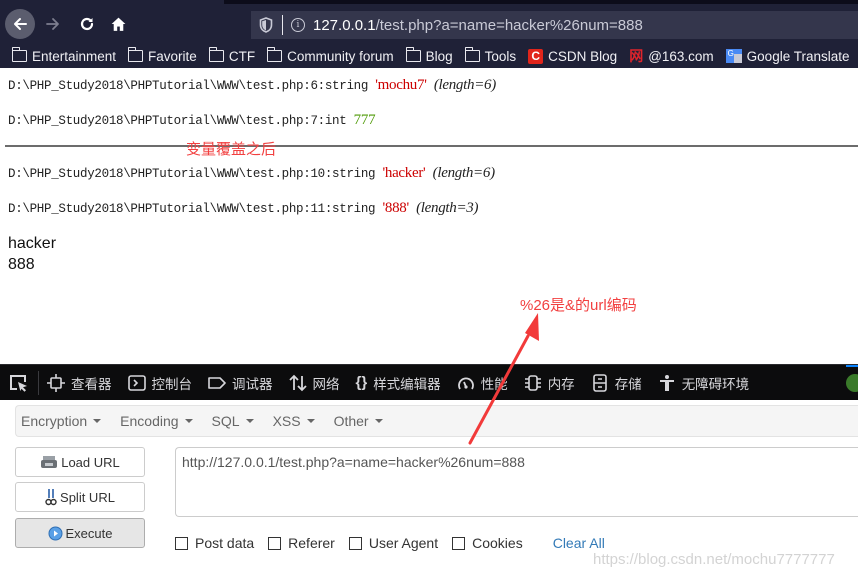 Image resolution: width=858 pixels, height=578 pixels. Describe the element at coordinates (401, 85) in the screenshot. I see `dump-value: 'mochu7'` at that location.